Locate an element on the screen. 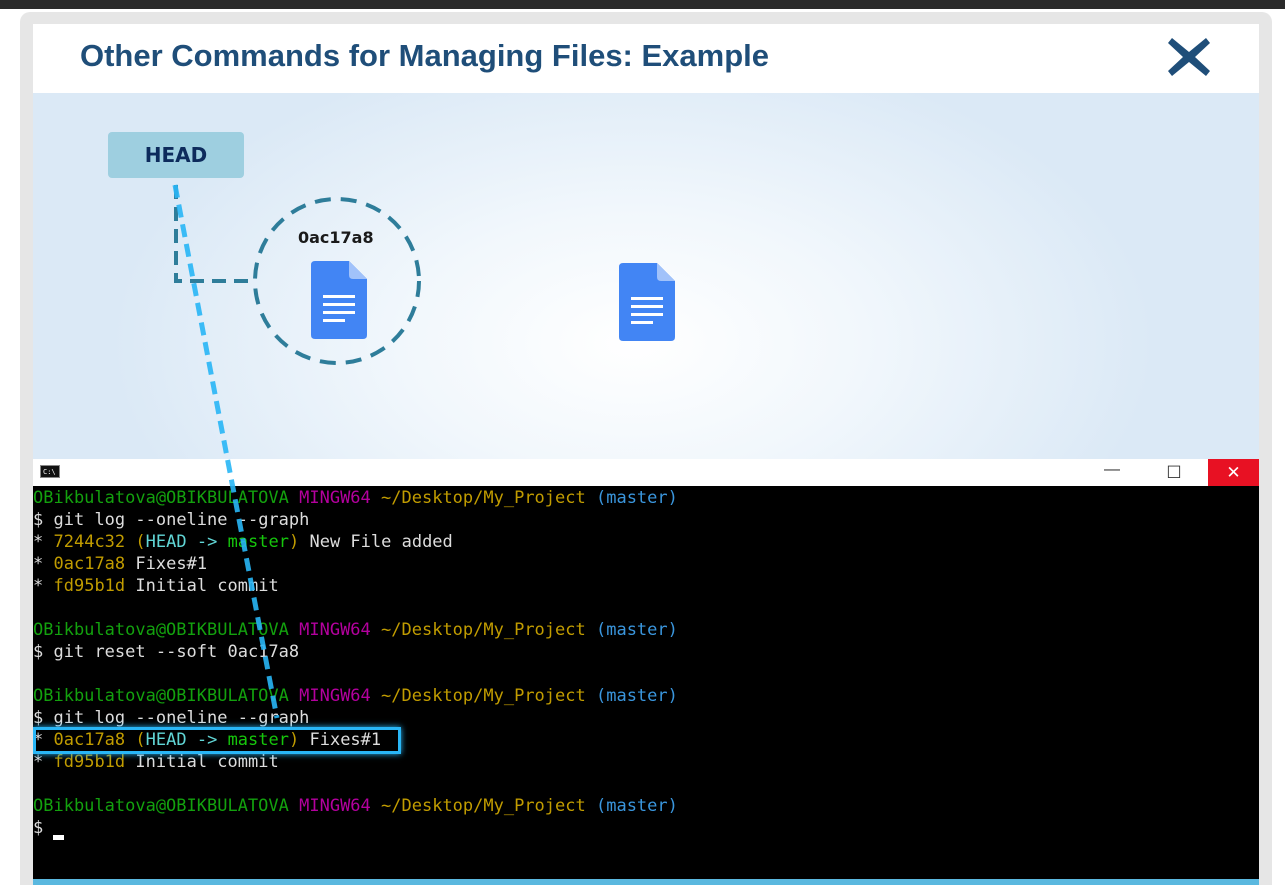  command-line: $ git reset --soft 0ac17a8 is located at coordinates (166, 652).